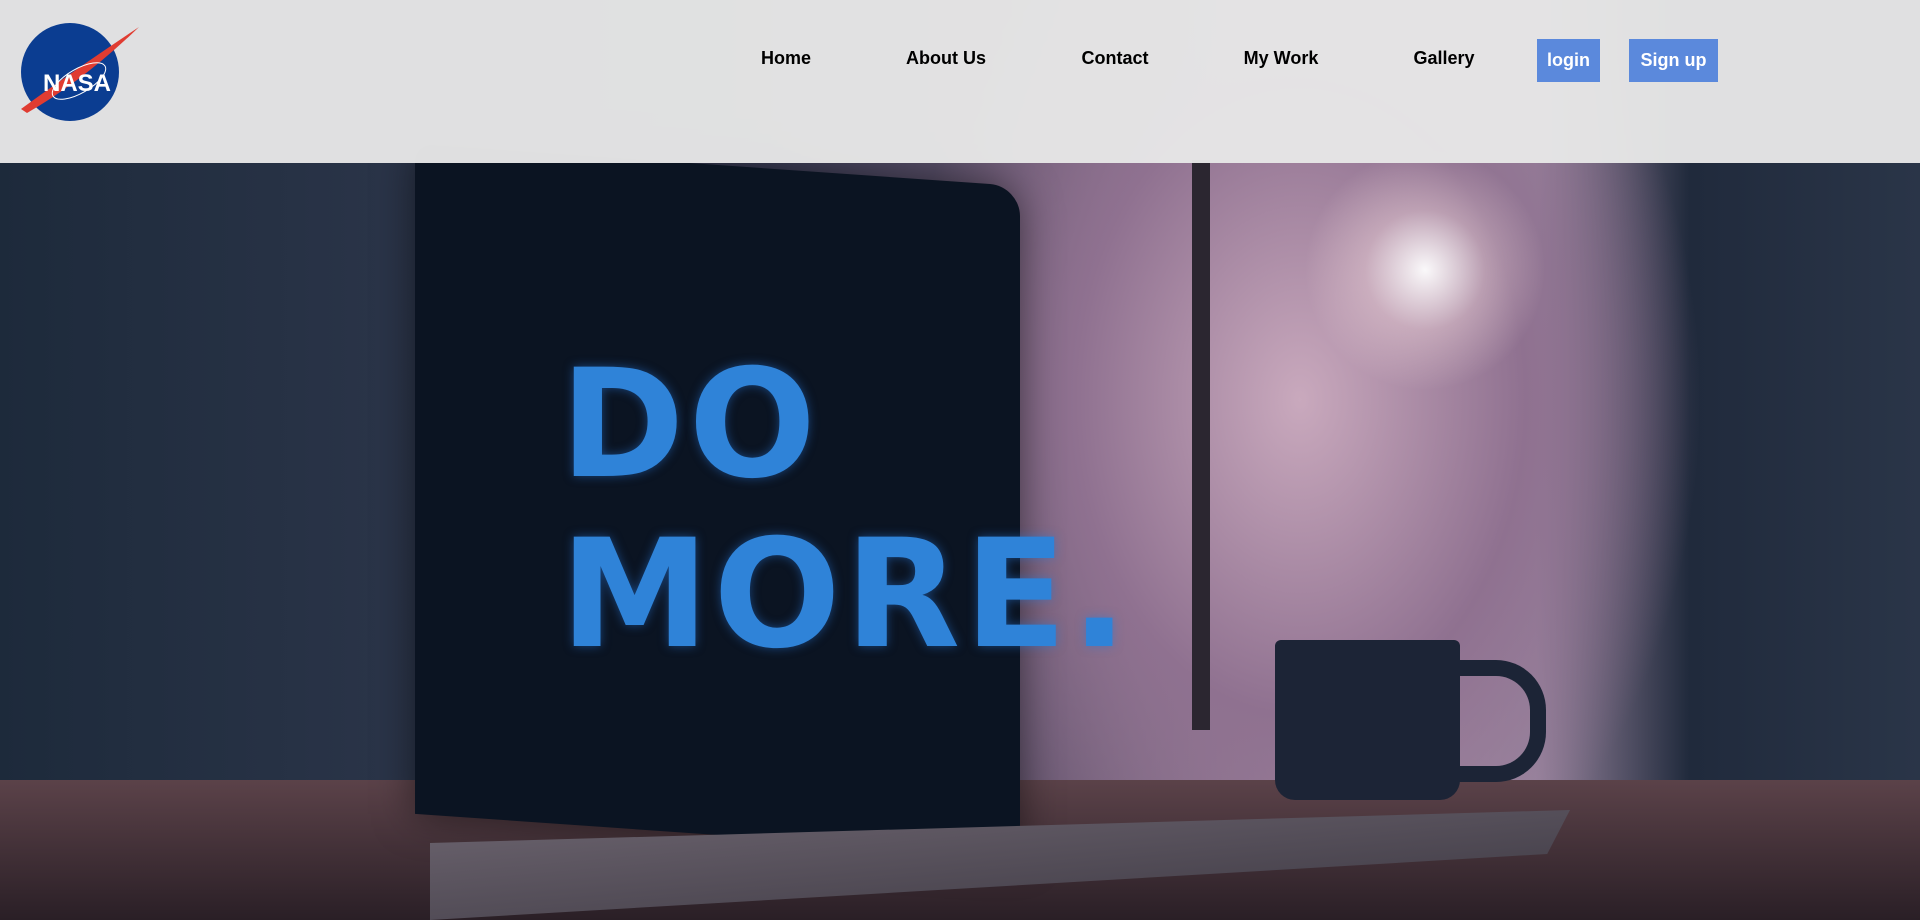 This screenshot has width=1920, height=920. Describe the element at coordinates (1498, 721) in the screenshot. I see `mug-handle` at that location.